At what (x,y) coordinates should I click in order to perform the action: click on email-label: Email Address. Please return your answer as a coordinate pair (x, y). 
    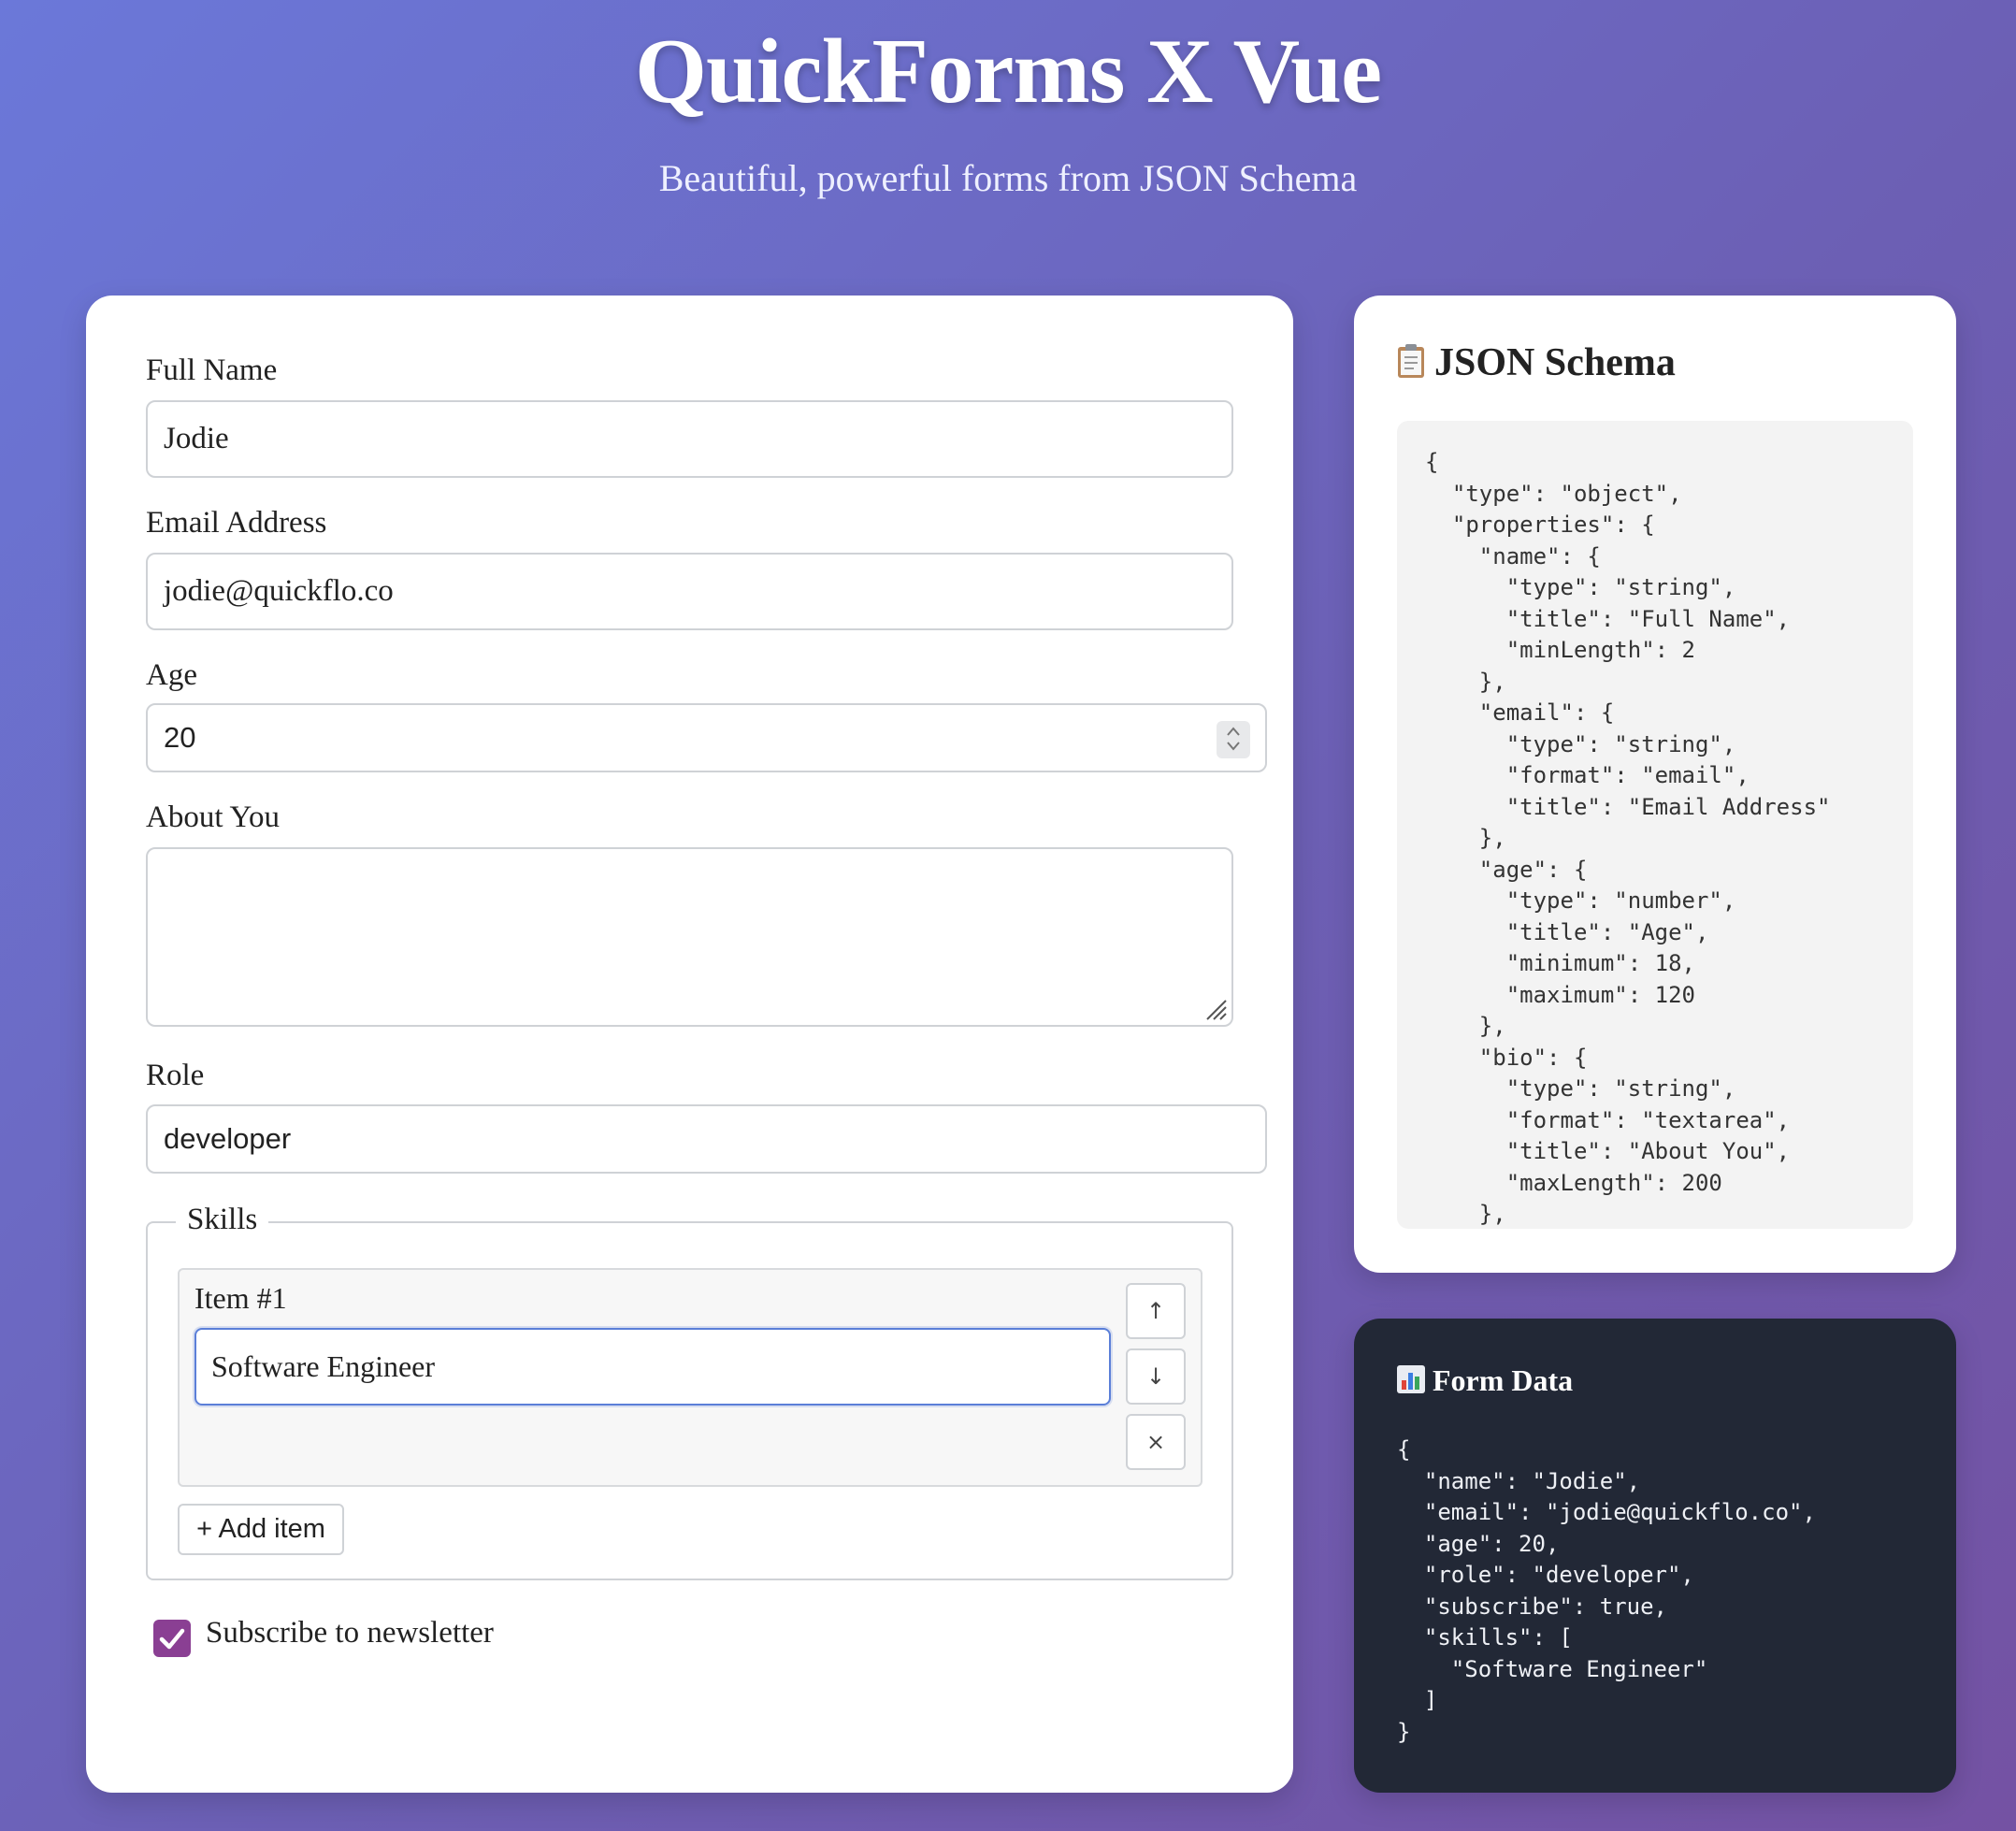
    Looking at the image, I should click on (236, 523).